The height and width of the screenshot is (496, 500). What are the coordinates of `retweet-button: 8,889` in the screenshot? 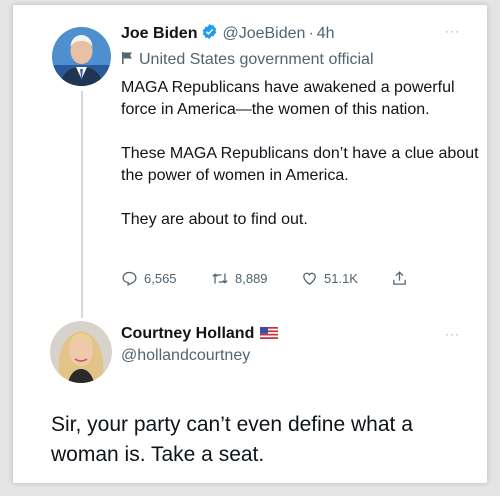 It's located at (239, 278).